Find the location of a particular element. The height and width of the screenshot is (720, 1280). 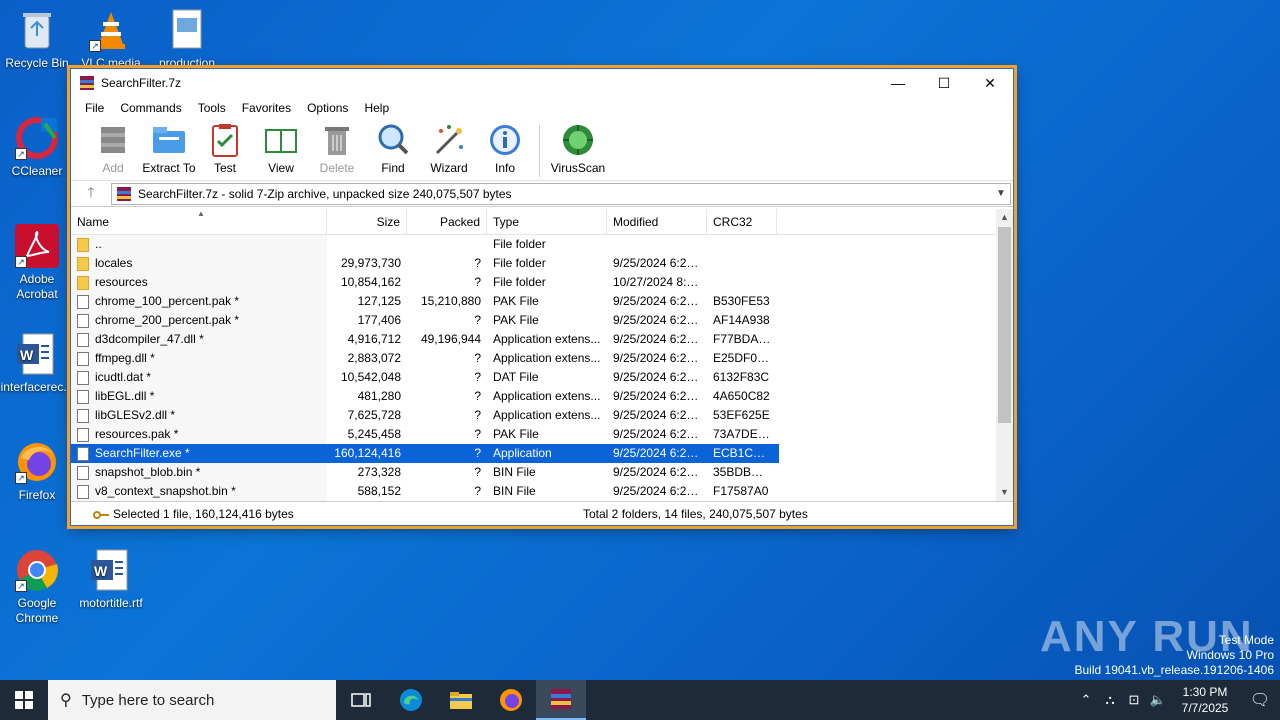

desktop-icon-production: production is located at coordinates (187, 39).